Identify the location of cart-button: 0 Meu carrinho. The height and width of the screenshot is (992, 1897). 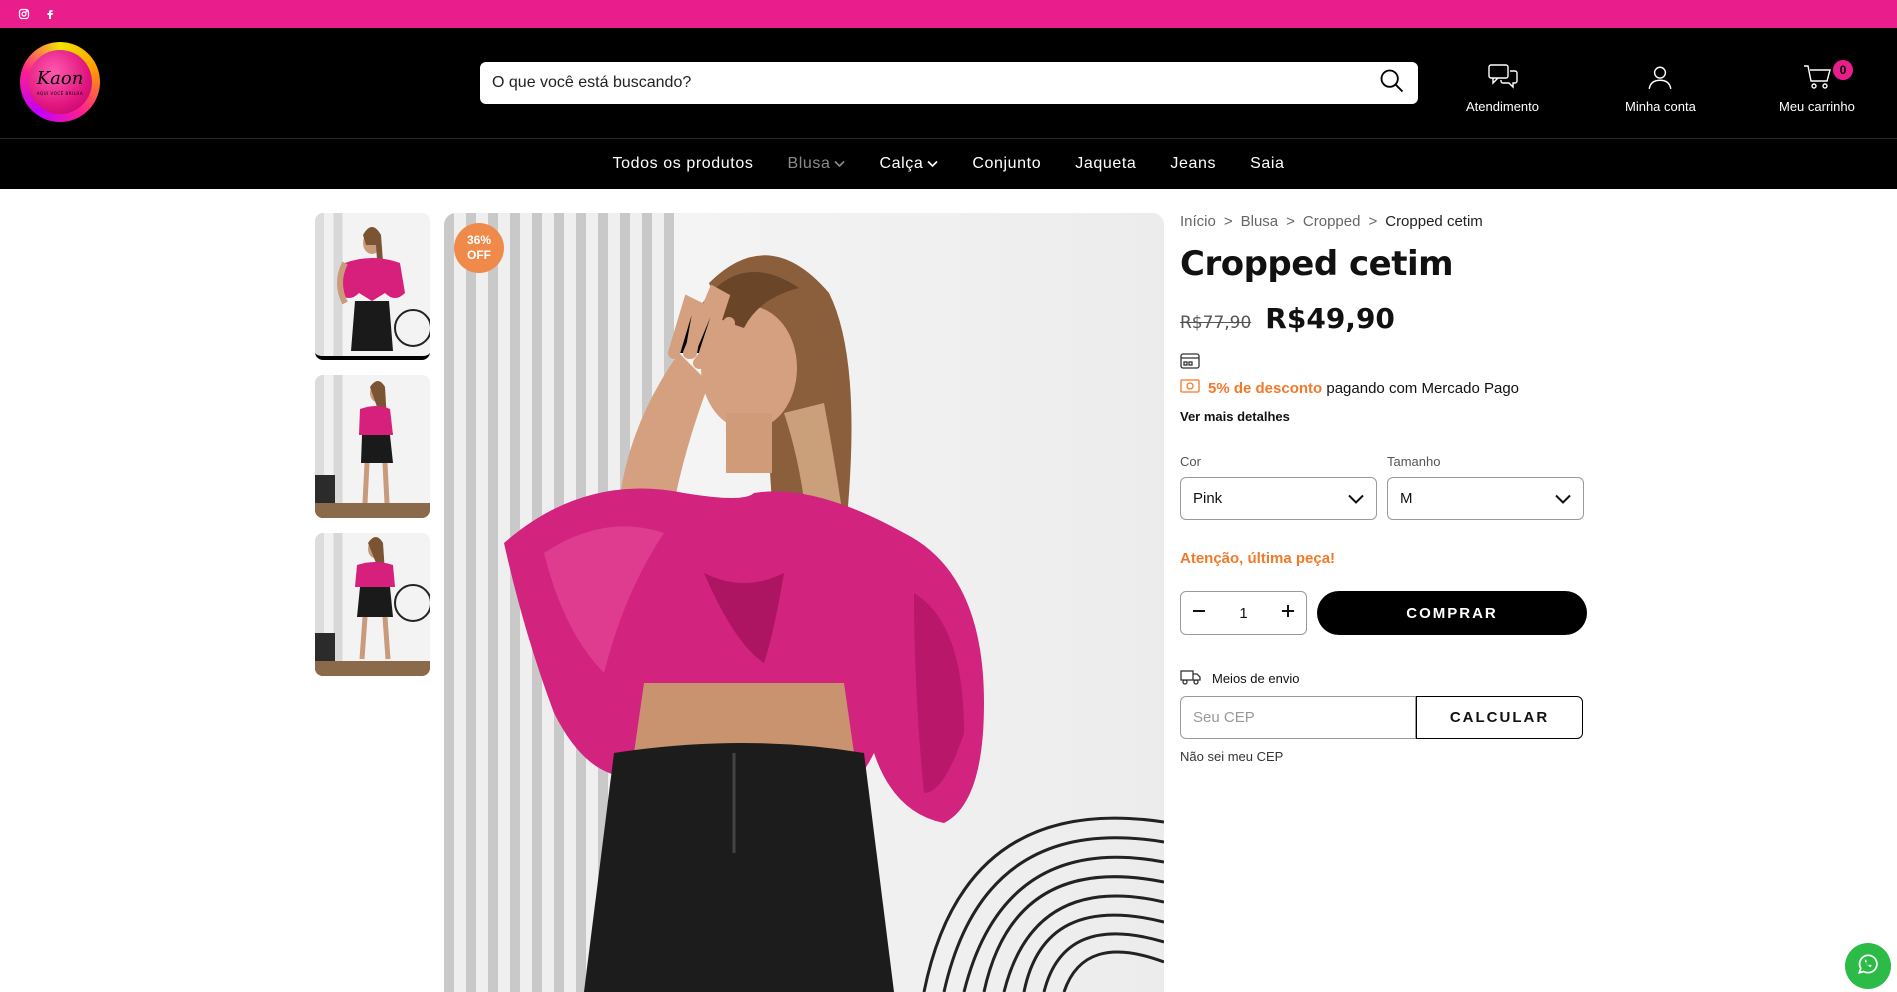
(1817, 87).